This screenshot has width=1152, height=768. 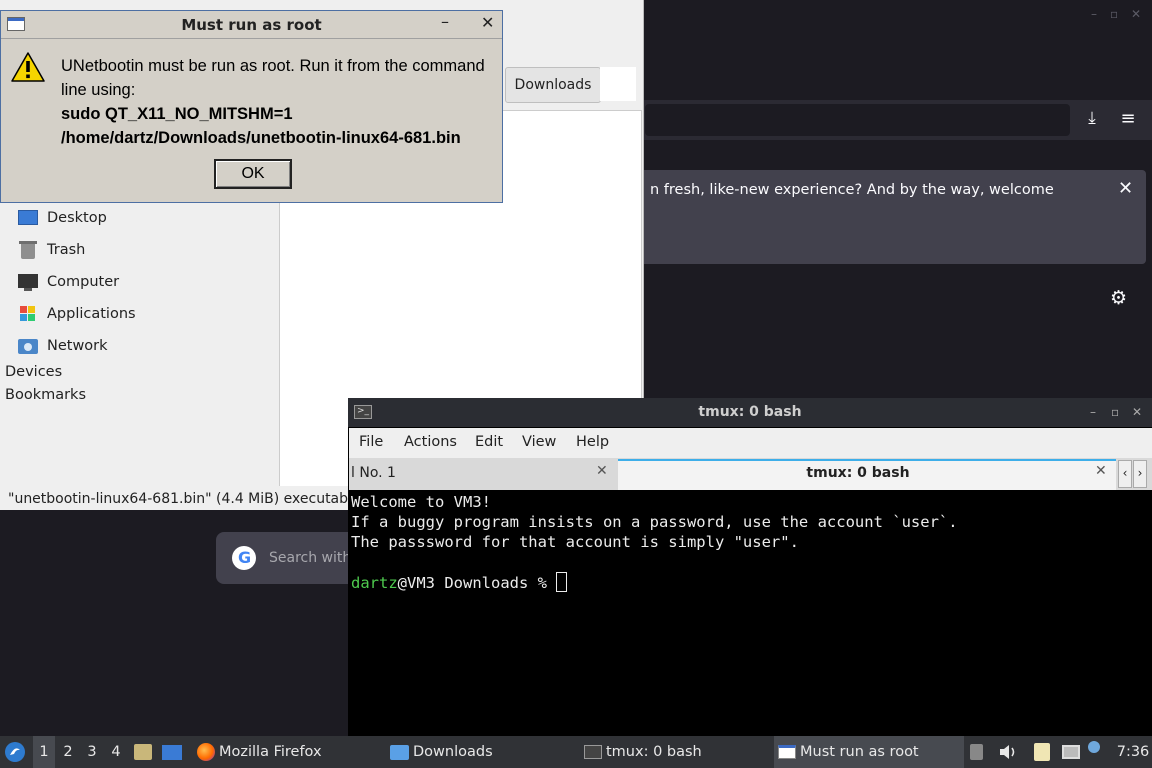 I want to click on task-terminal: tmux: 0 bash, so click(x=672, y=752).